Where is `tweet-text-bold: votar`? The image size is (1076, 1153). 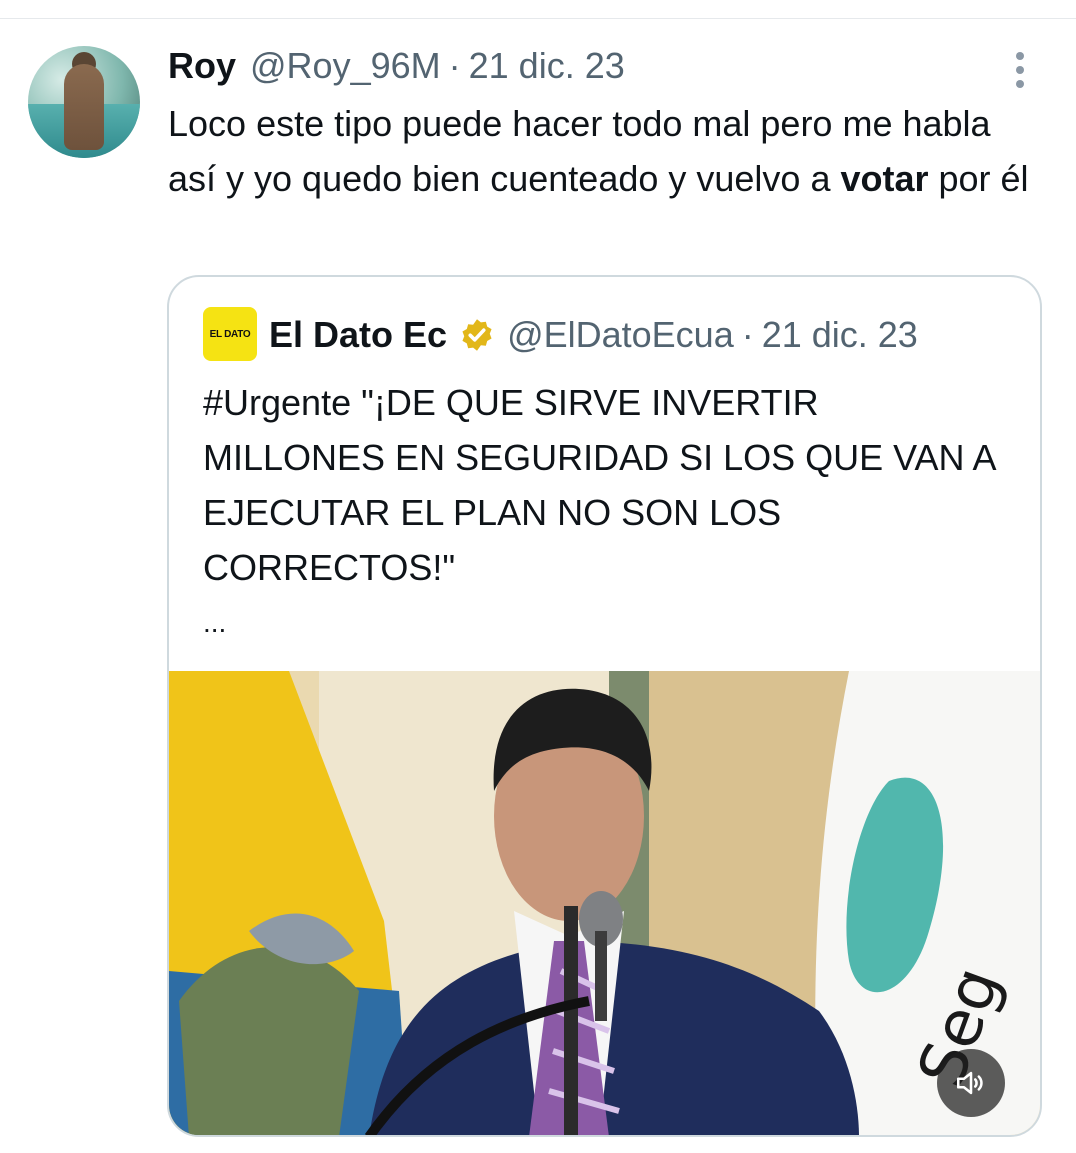
tweet-text-bold: votar is located at coordinates (884, 178).